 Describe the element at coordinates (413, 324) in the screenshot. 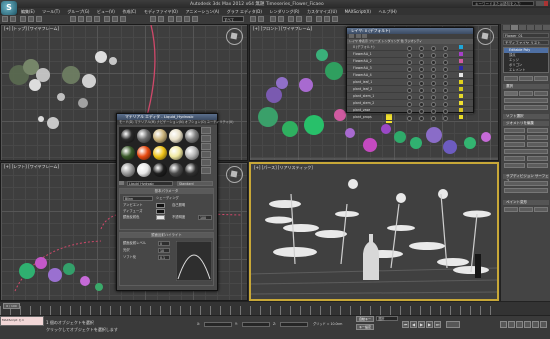

I see `previous-frame-icon: ◀` at that location.